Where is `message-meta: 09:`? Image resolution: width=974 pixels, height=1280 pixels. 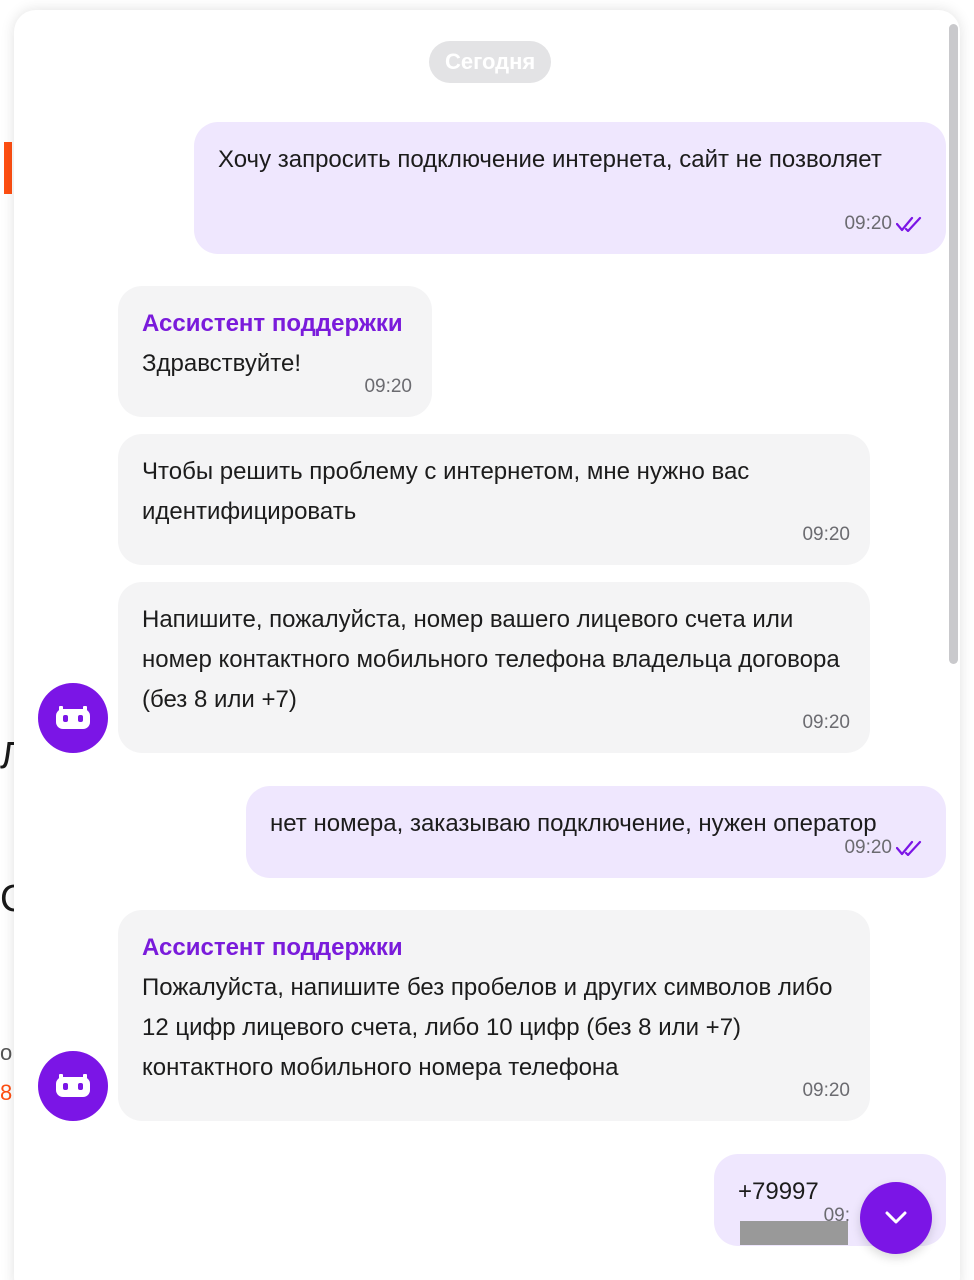
message-meta: 09: is located at coordinates (837, 1216).